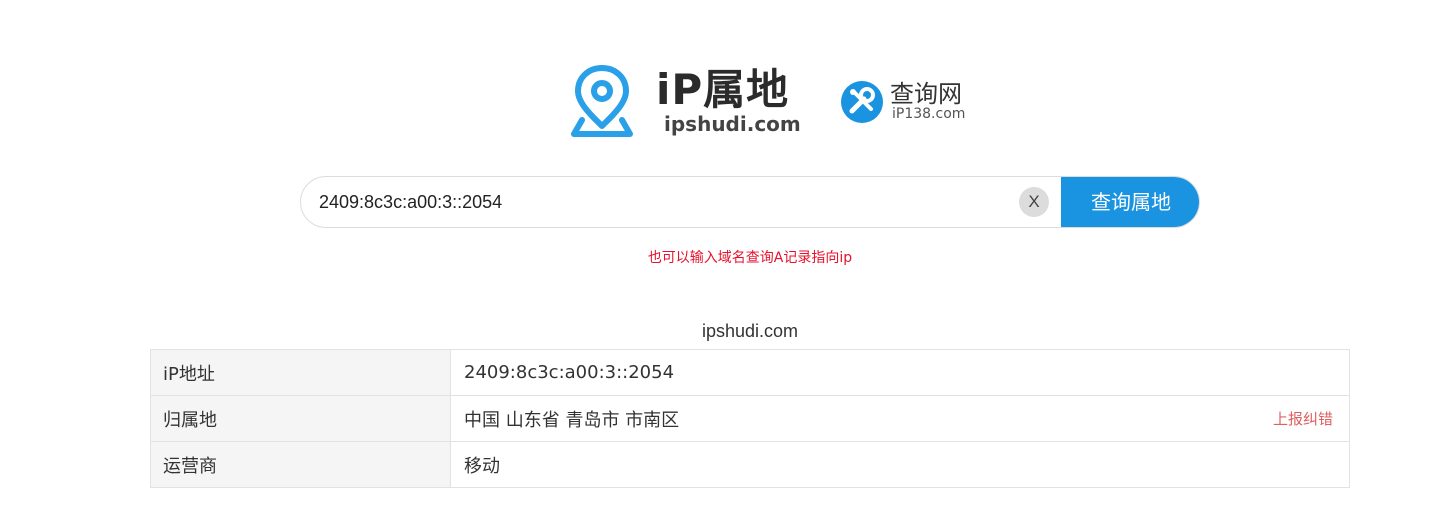  I want to click on ip-search-input, so click(669, 202).